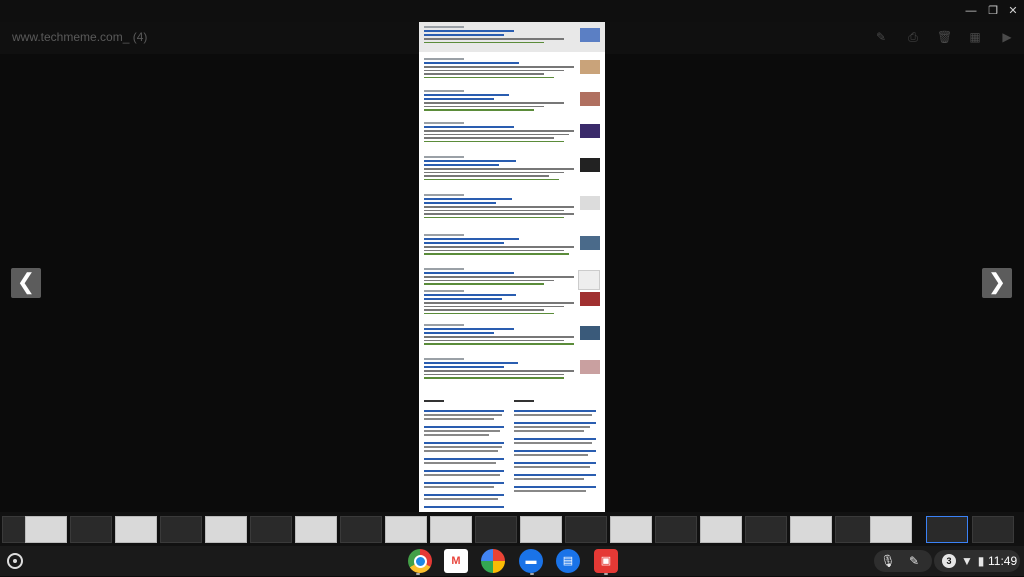 This screenshot has height=577, width=1024. I want to click on previous-button: ❮, so click(26, 283).